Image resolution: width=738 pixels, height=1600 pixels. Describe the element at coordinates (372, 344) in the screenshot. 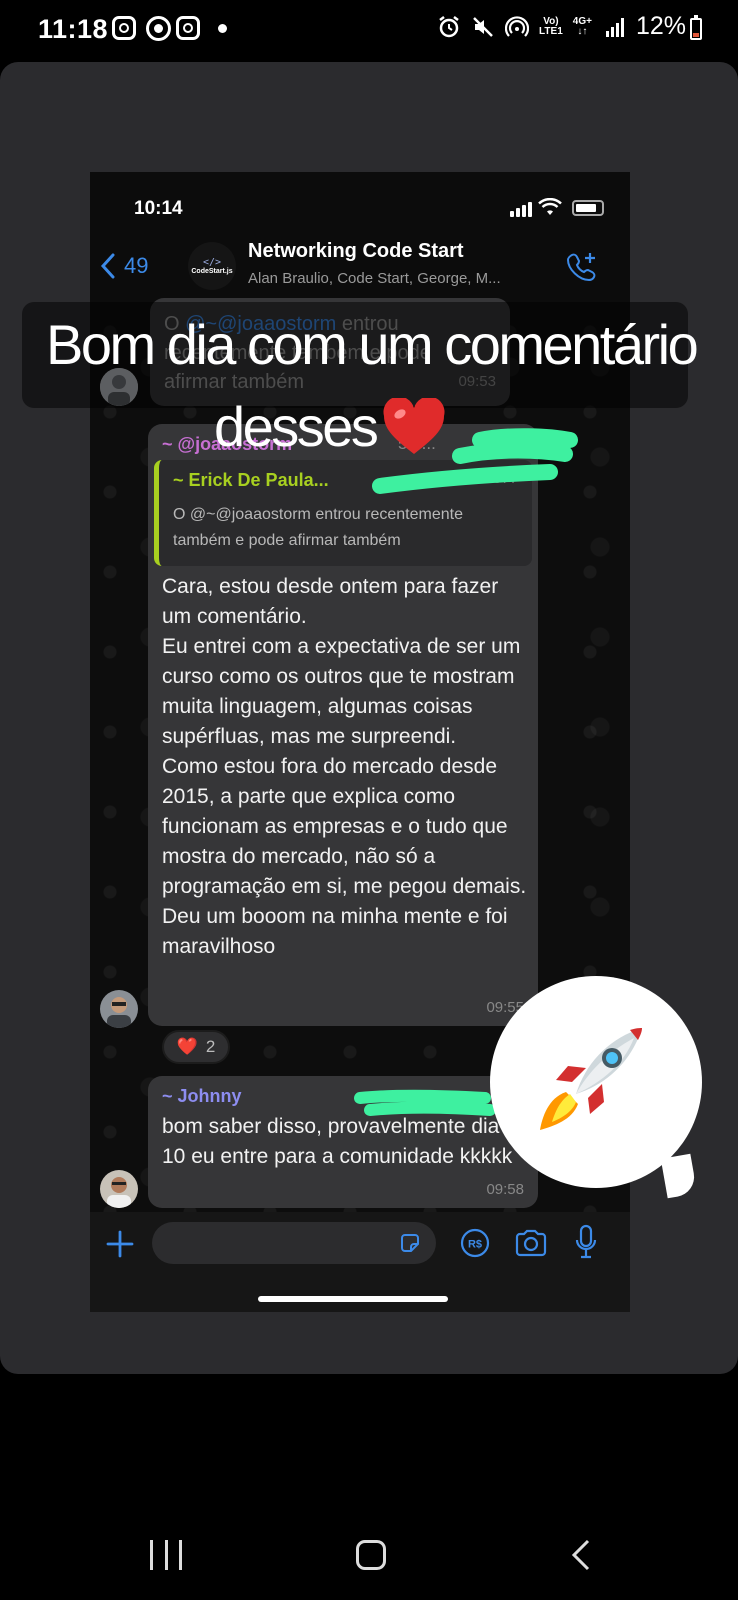

I see `story-caption-line1: Bom dia com um comentário` at that location.